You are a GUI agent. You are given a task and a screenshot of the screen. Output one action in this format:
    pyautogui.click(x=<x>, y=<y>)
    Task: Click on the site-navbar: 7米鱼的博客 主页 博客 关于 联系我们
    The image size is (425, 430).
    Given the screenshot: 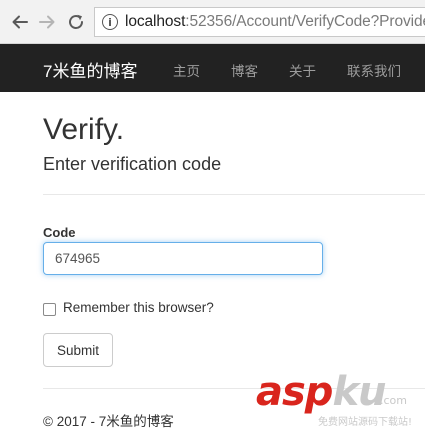 What is the action you would take?
    pyautogui.click(x=212, y=68)
    